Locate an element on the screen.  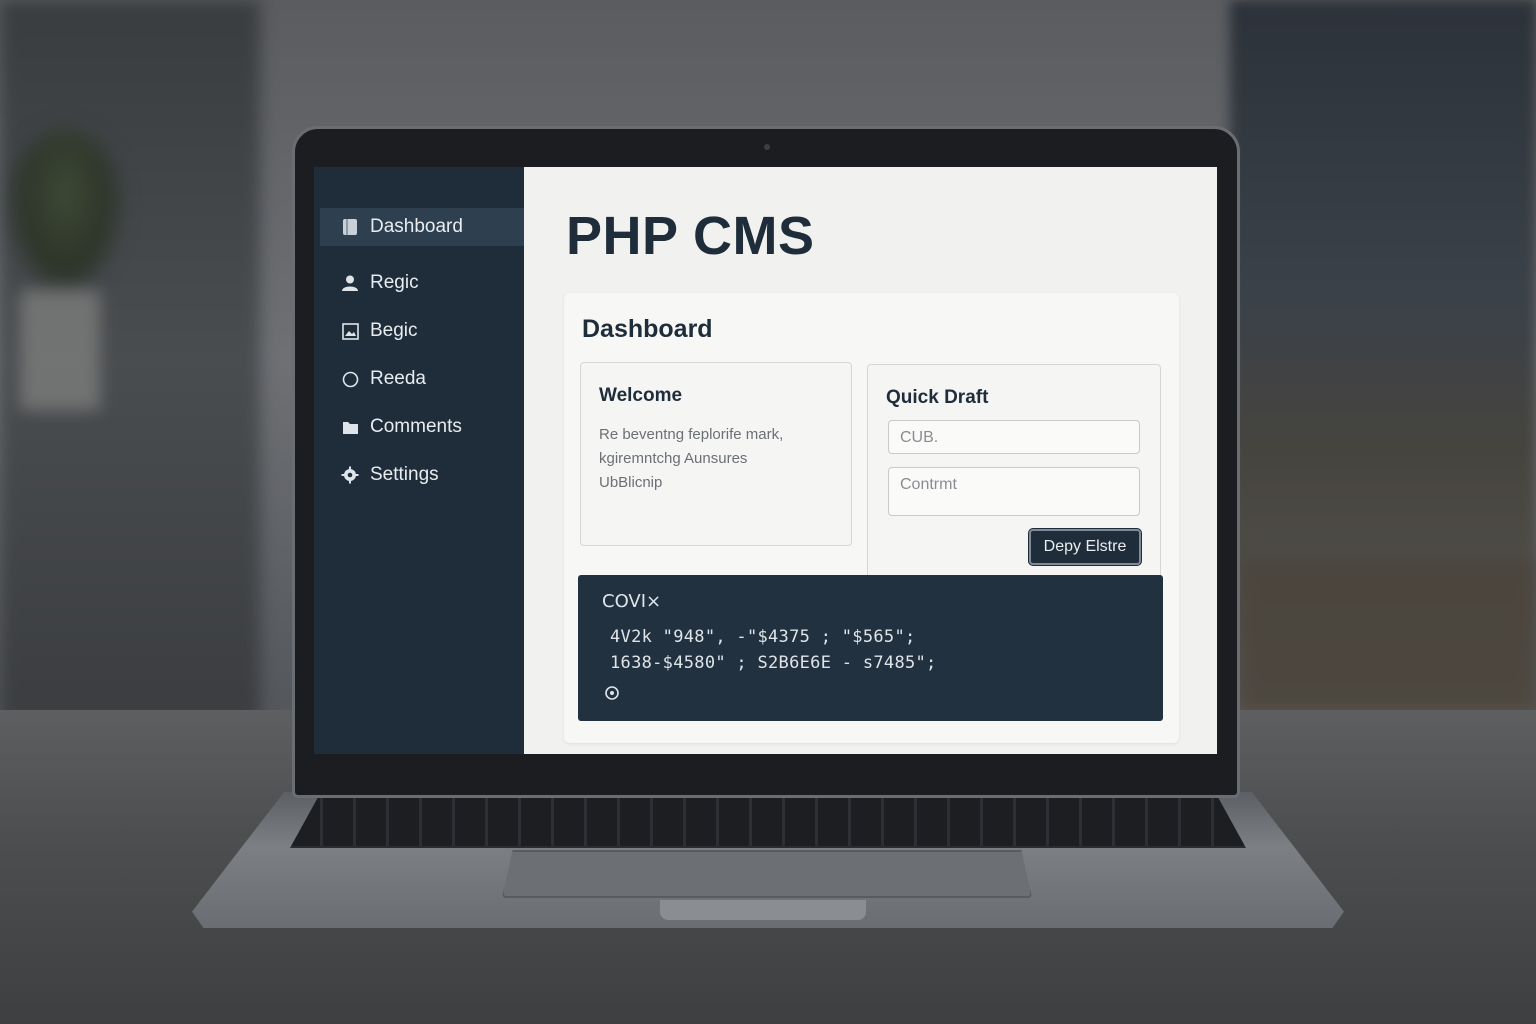
page-title: PHP CMS is located at coordinates (690, 236).